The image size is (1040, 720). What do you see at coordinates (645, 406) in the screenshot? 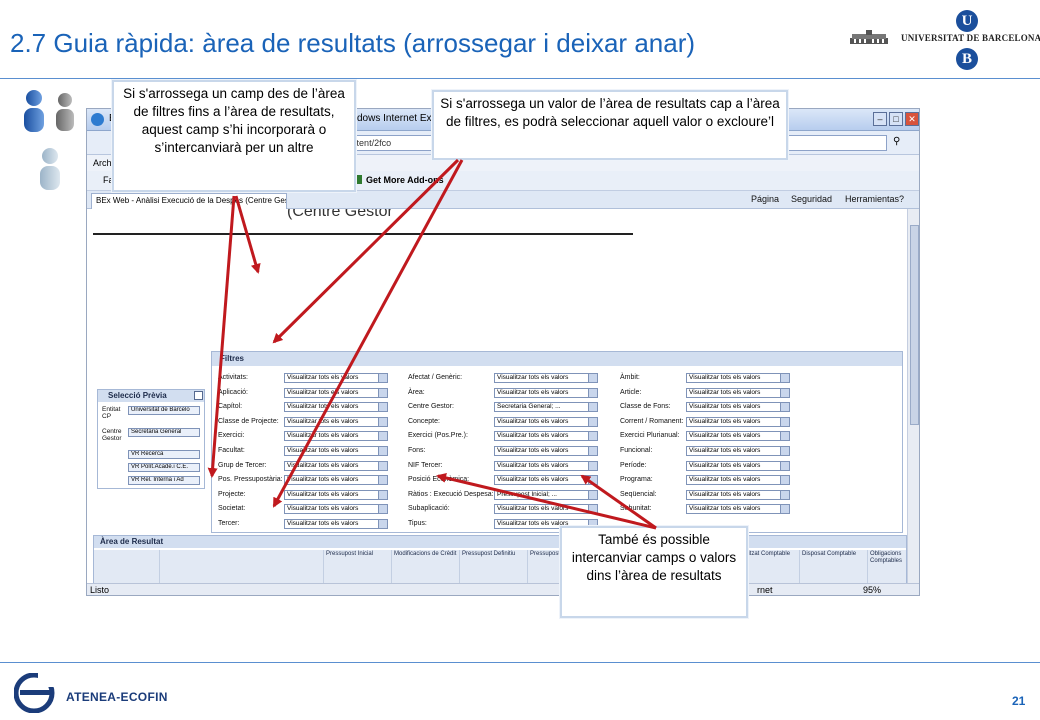
I see `filter-label: Classe de Fons:` at bounding box center [645, 406].